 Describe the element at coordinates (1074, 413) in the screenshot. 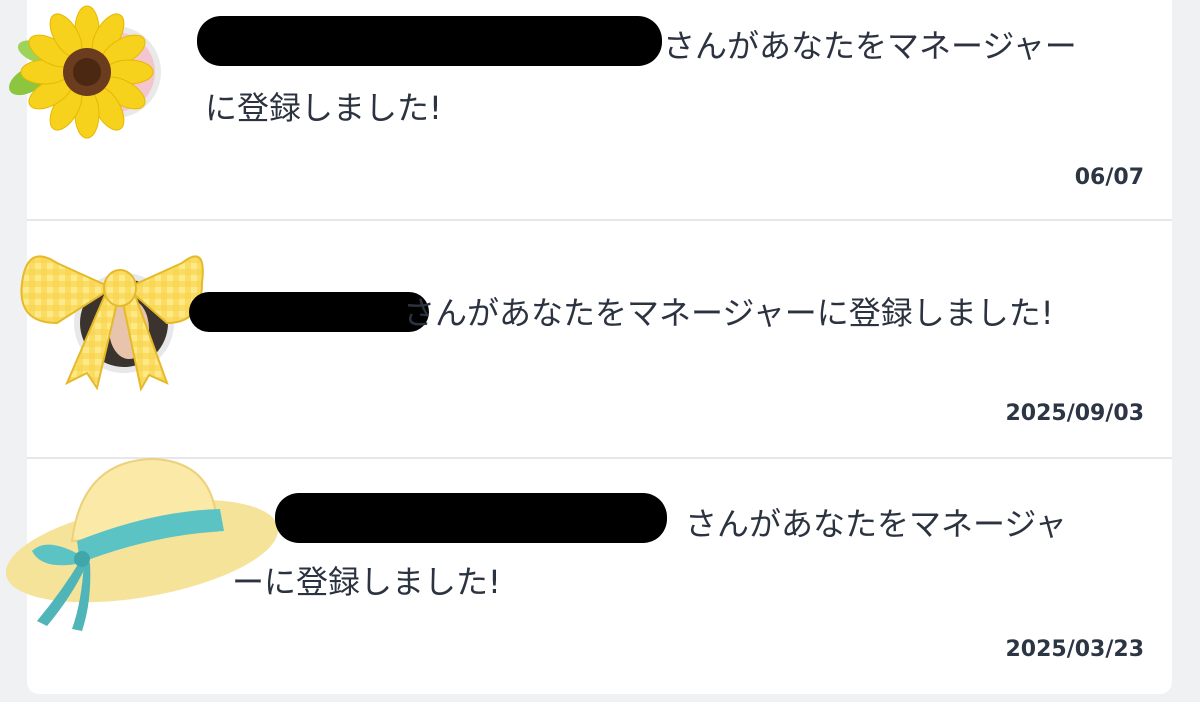

I see `notification-date: 2025/09/03` at that location.